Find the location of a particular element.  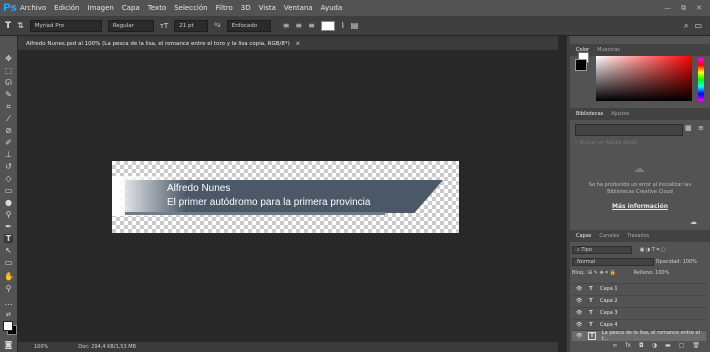

font-size-select: 21 pt is located at coordinates (191, 25).